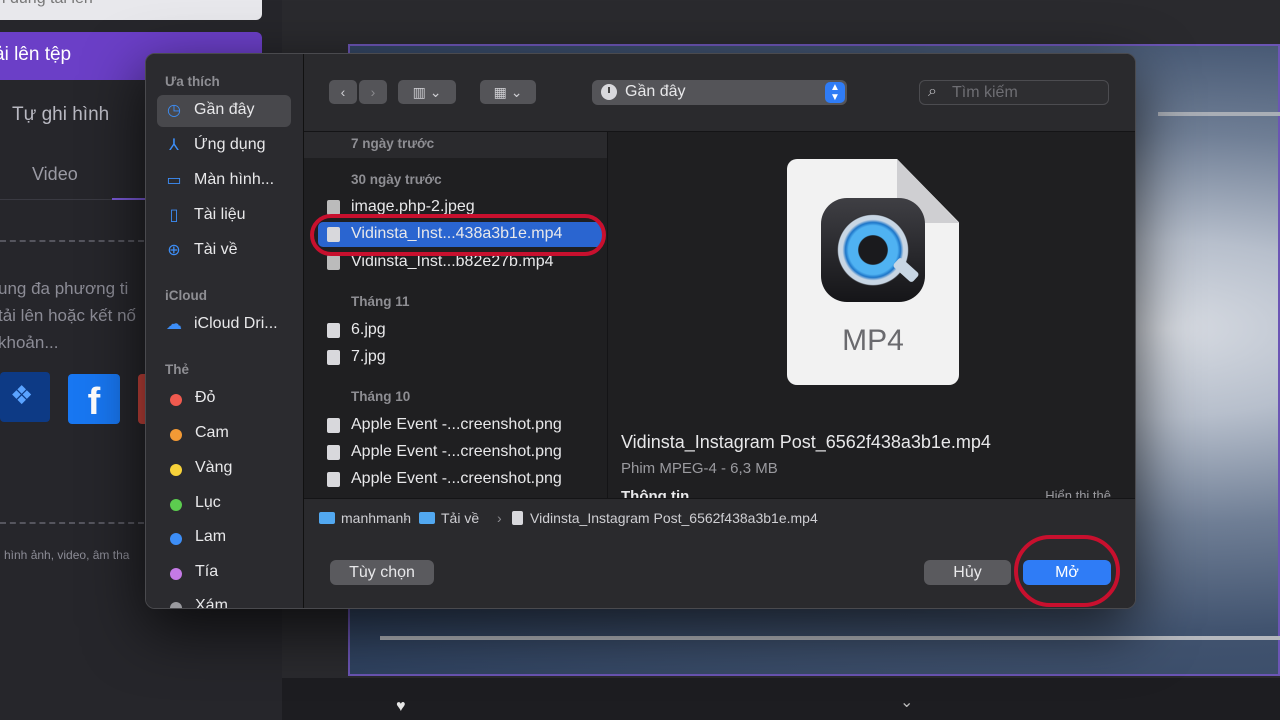 This screenshot has height=720, width=1280. Describe the element at coordinates (55, 174) in the screenshot. I see `video-tab: Video` at that location.